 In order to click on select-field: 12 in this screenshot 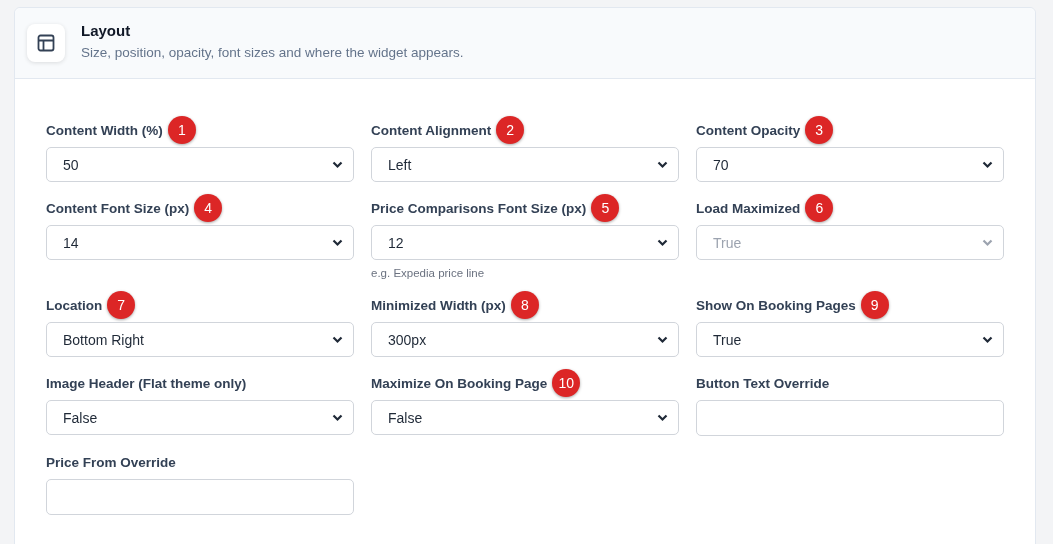, I will do `click(525, 242)`.